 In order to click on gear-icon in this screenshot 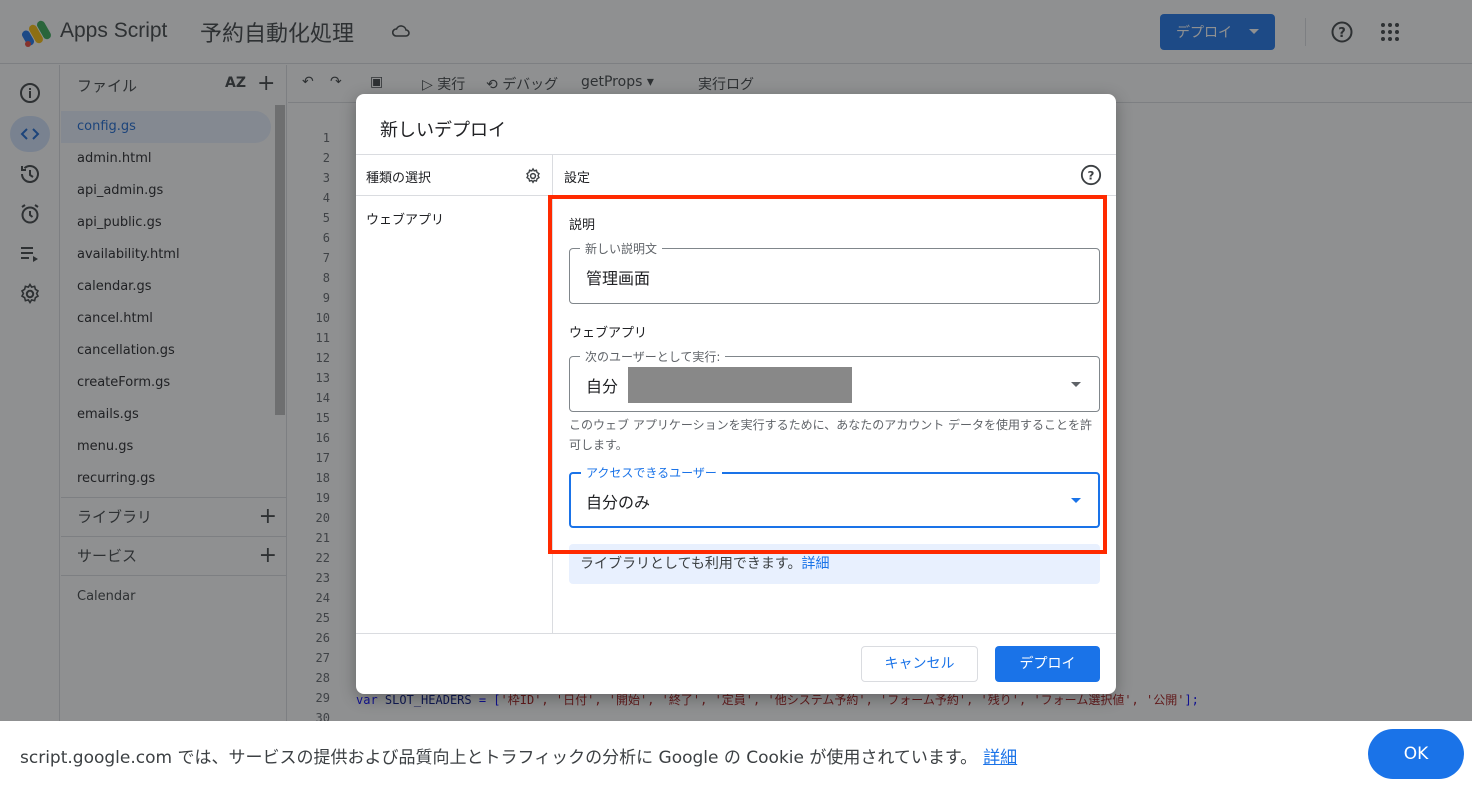, I will do `click(533, 176)`.